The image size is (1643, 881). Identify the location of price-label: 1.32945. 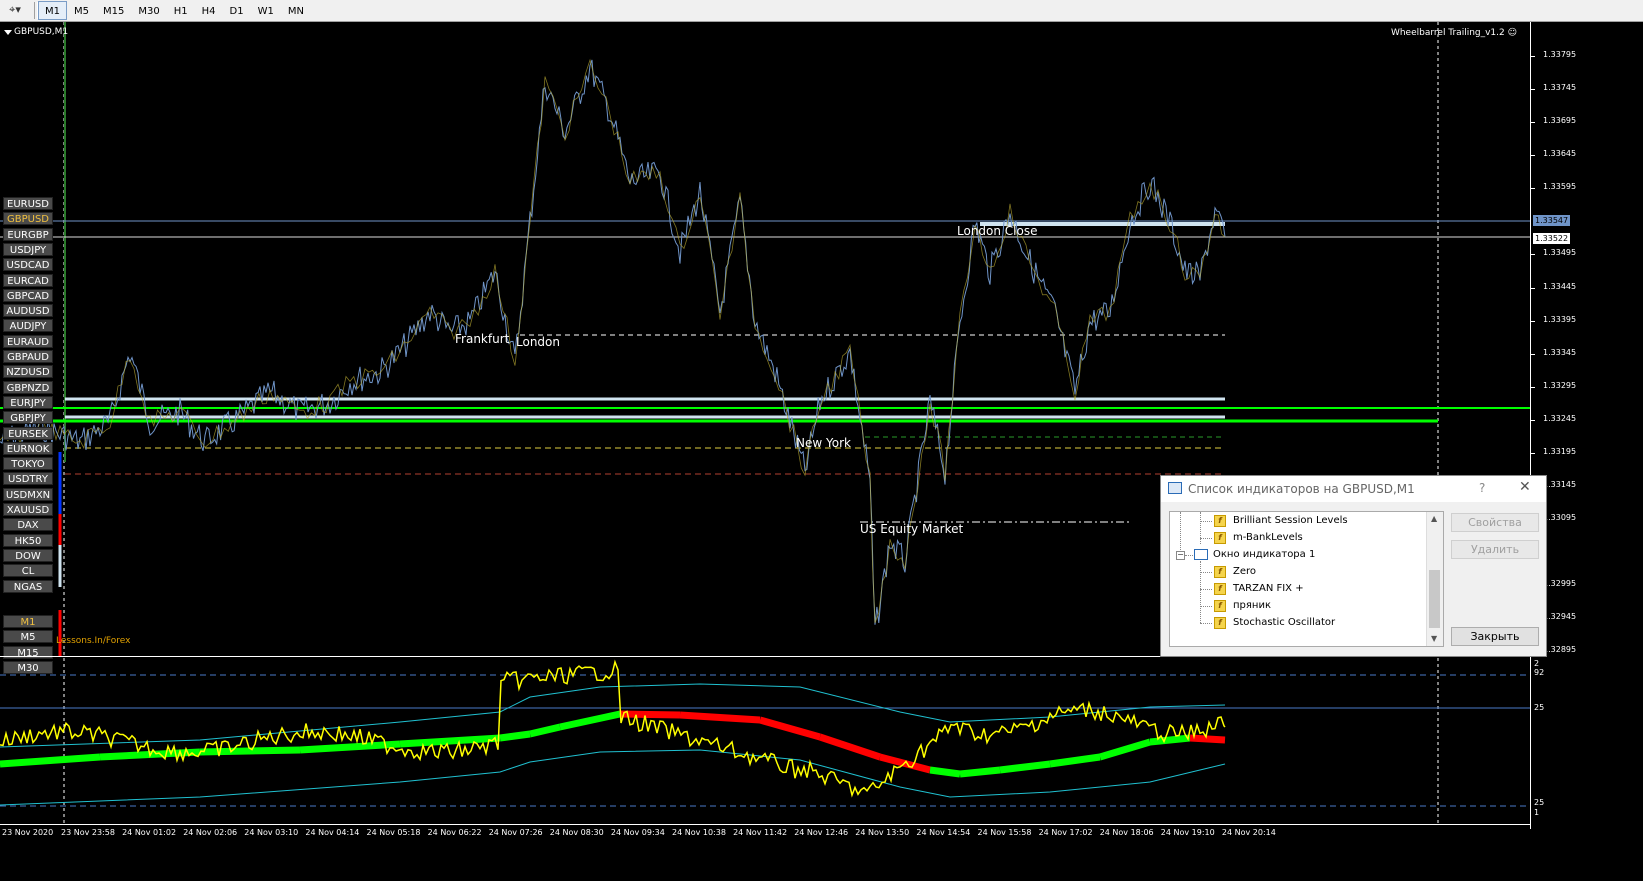
(1560, 616).